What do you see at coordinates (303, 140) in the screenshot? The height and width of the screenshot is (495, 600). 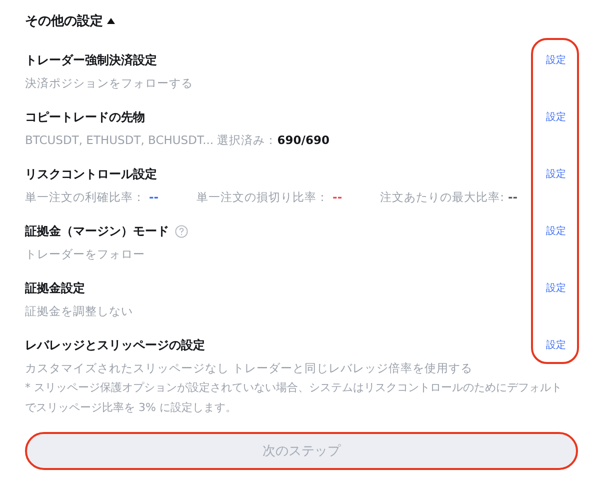 I see `selected-count: 690/690` at bounding box center [303, 140].